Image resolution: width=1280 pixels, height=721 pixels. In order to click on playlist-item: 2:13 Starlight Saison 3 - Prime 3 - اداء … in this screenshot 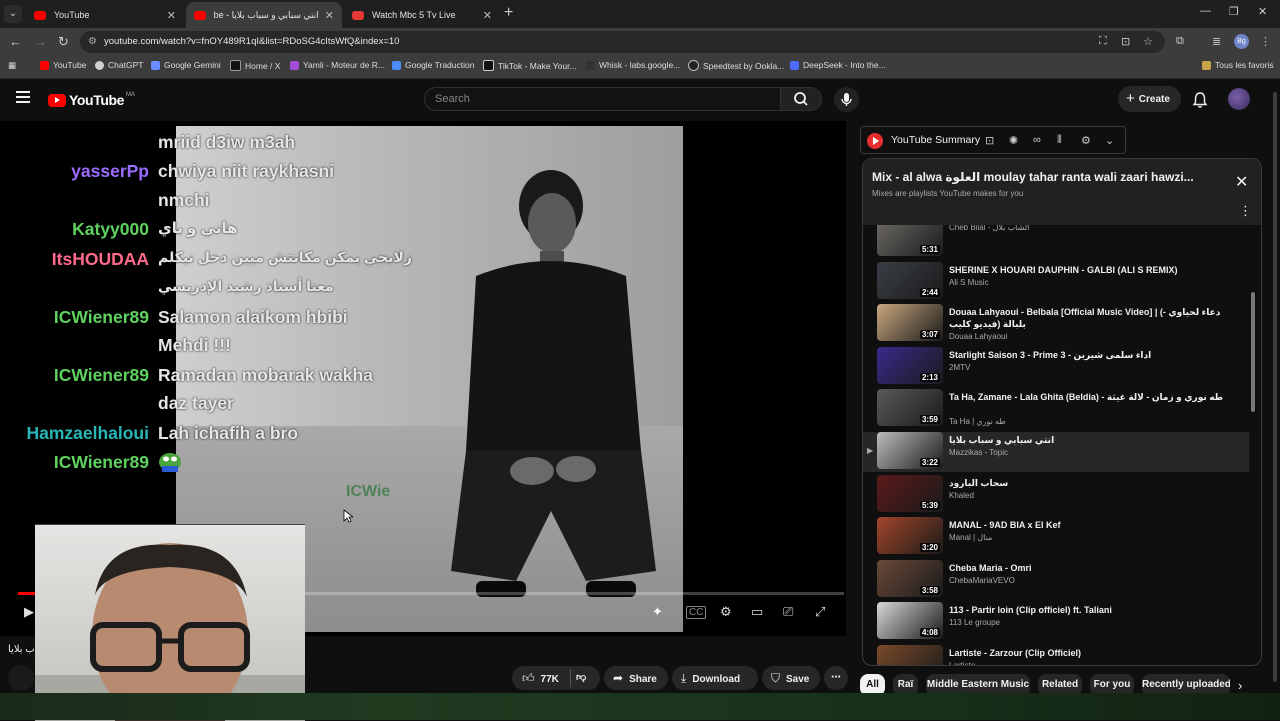, I will do `click(1056, 366)`.